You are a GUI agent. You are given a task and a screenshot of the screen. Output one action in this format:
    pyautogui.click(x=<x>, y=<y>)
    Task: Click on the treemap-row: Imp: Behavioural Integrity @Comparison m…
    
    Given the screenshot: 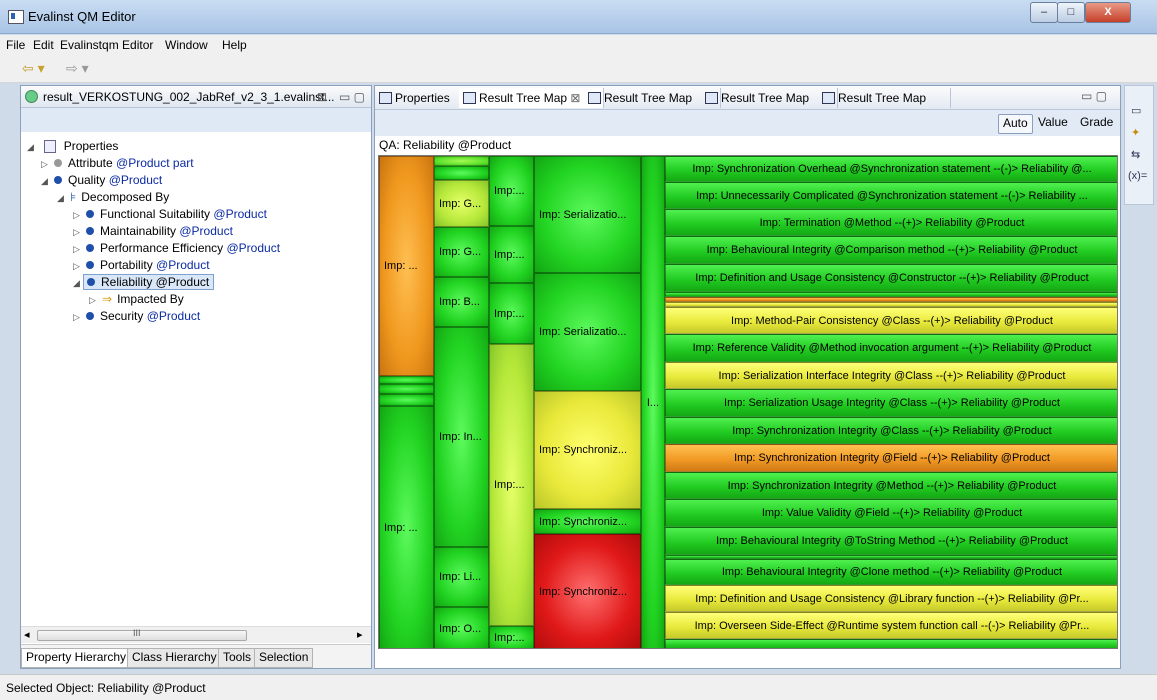 What is the action you would take?
    pyautogui.click(x=891, y=250)
    